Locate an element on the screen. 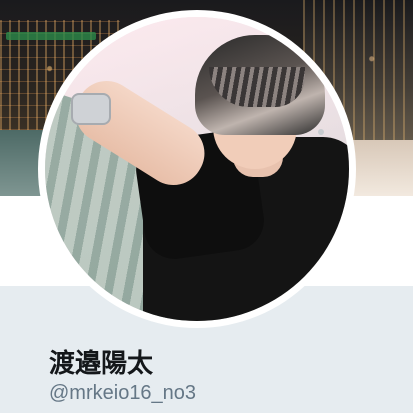 The image size is (413, 413). profile-handle: @mrkeio16_no3 is located at coordinates (122, 393).